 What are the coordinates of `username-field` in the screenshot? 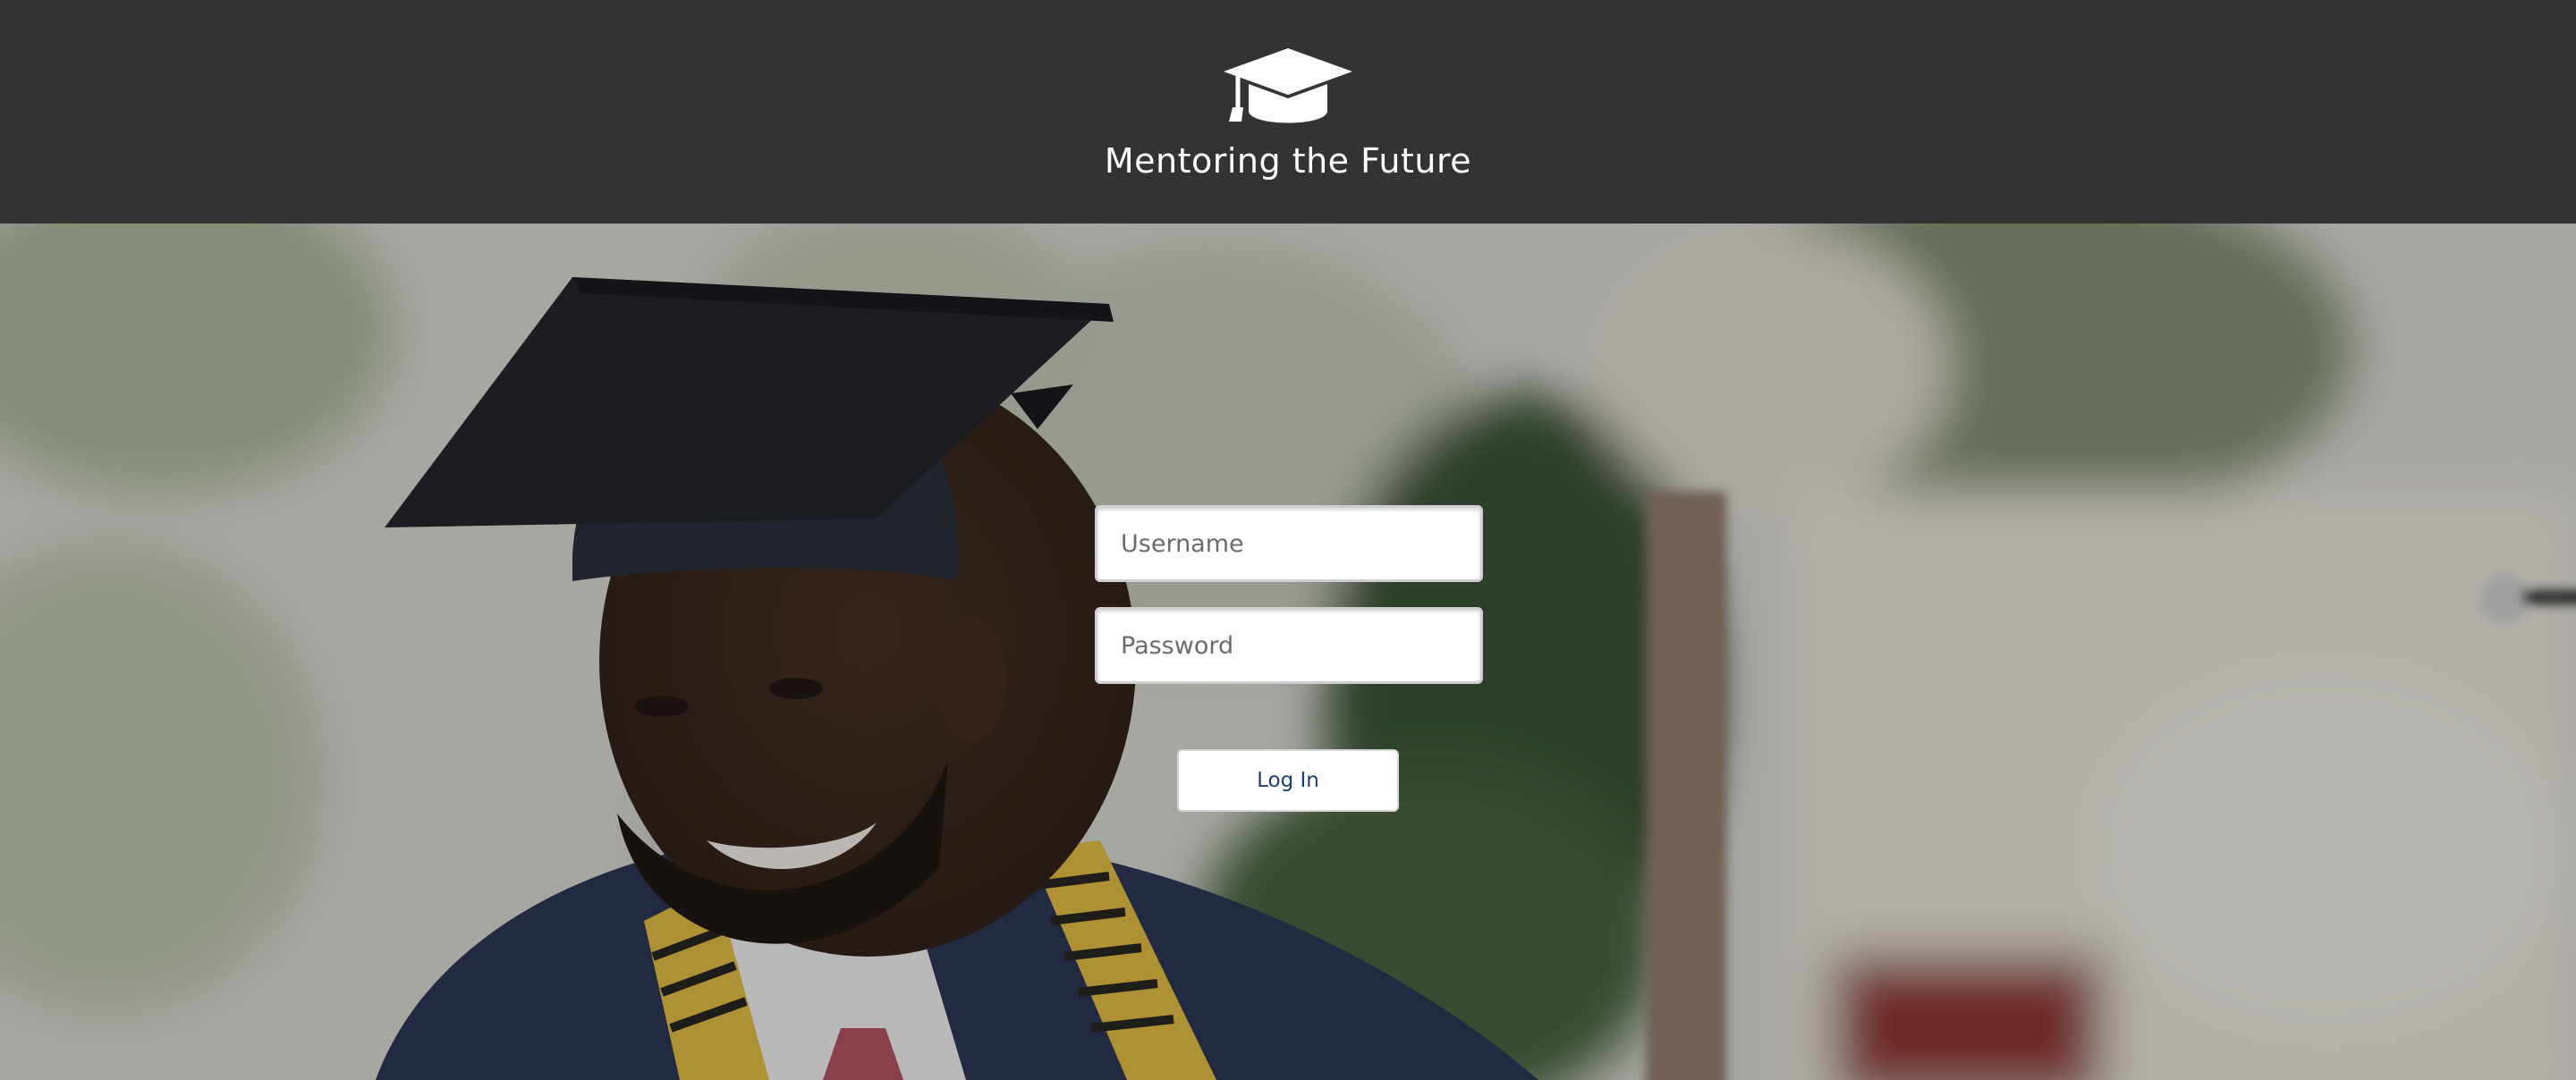 It's located at (1289, 543).